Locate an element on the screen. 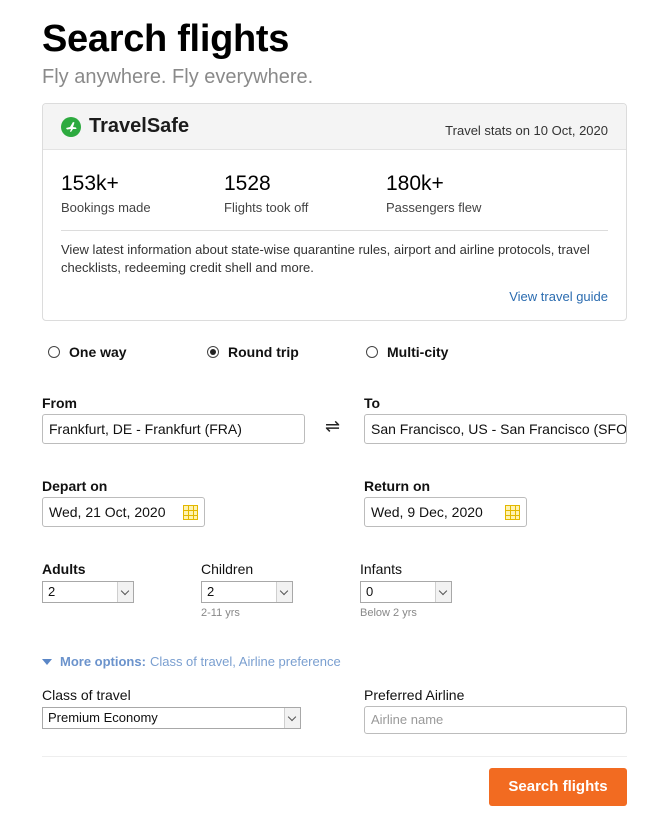 Image resolution: width=654 pixels, height=825 pixels. more-options-detail: Class of travel, Airline preference is located at coordinates (245, 661).